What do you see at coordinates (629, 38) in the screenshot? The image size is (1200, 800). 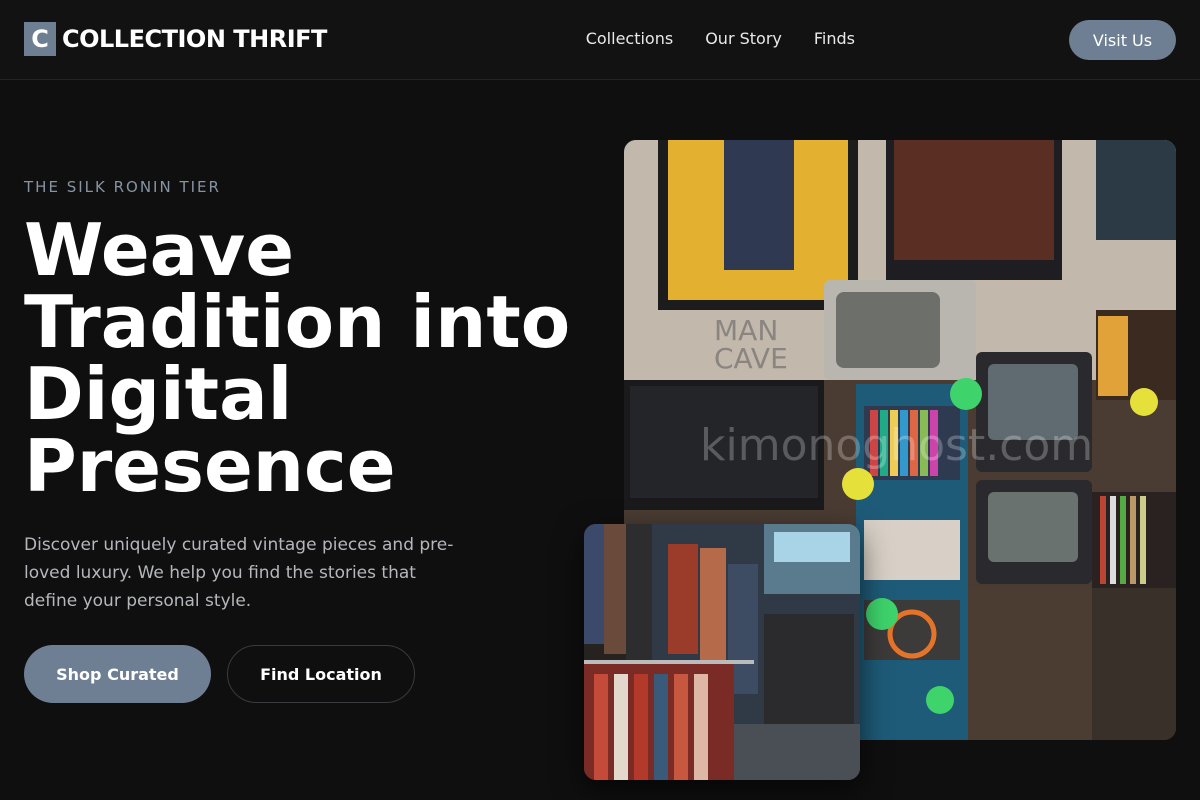 I see `nav-link-collections: Collections` at bounding box center [629, 38].